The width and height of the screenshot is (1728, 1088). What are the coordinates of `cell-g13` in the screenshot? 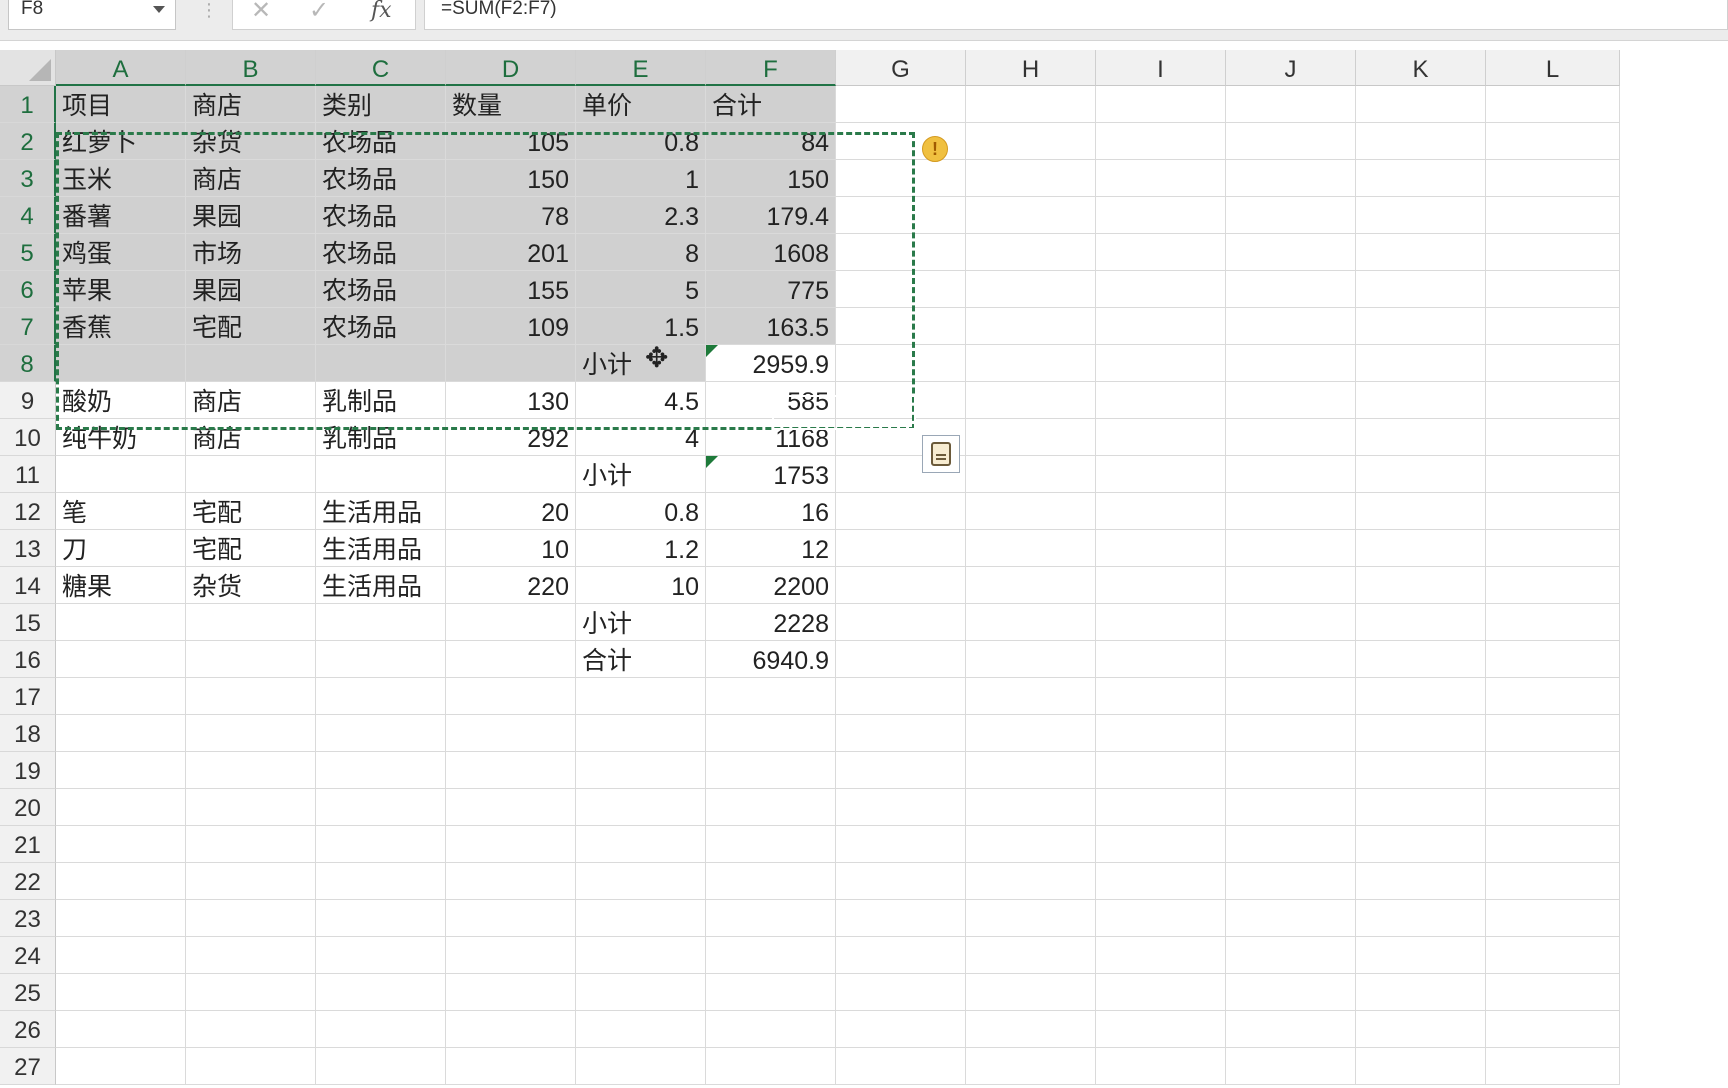 It's located at (901, 548).